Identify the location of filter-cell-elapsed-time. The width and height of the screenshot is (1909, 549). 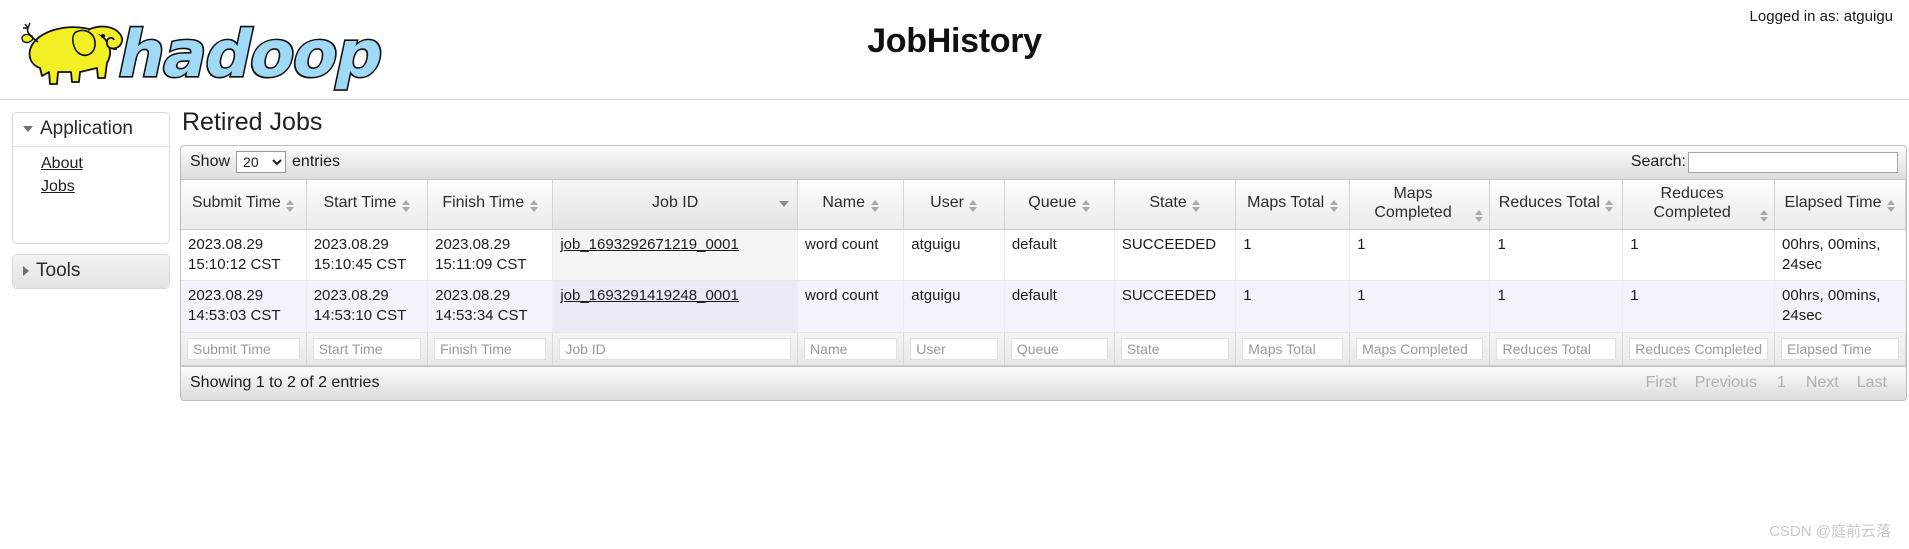
(1840, 348).